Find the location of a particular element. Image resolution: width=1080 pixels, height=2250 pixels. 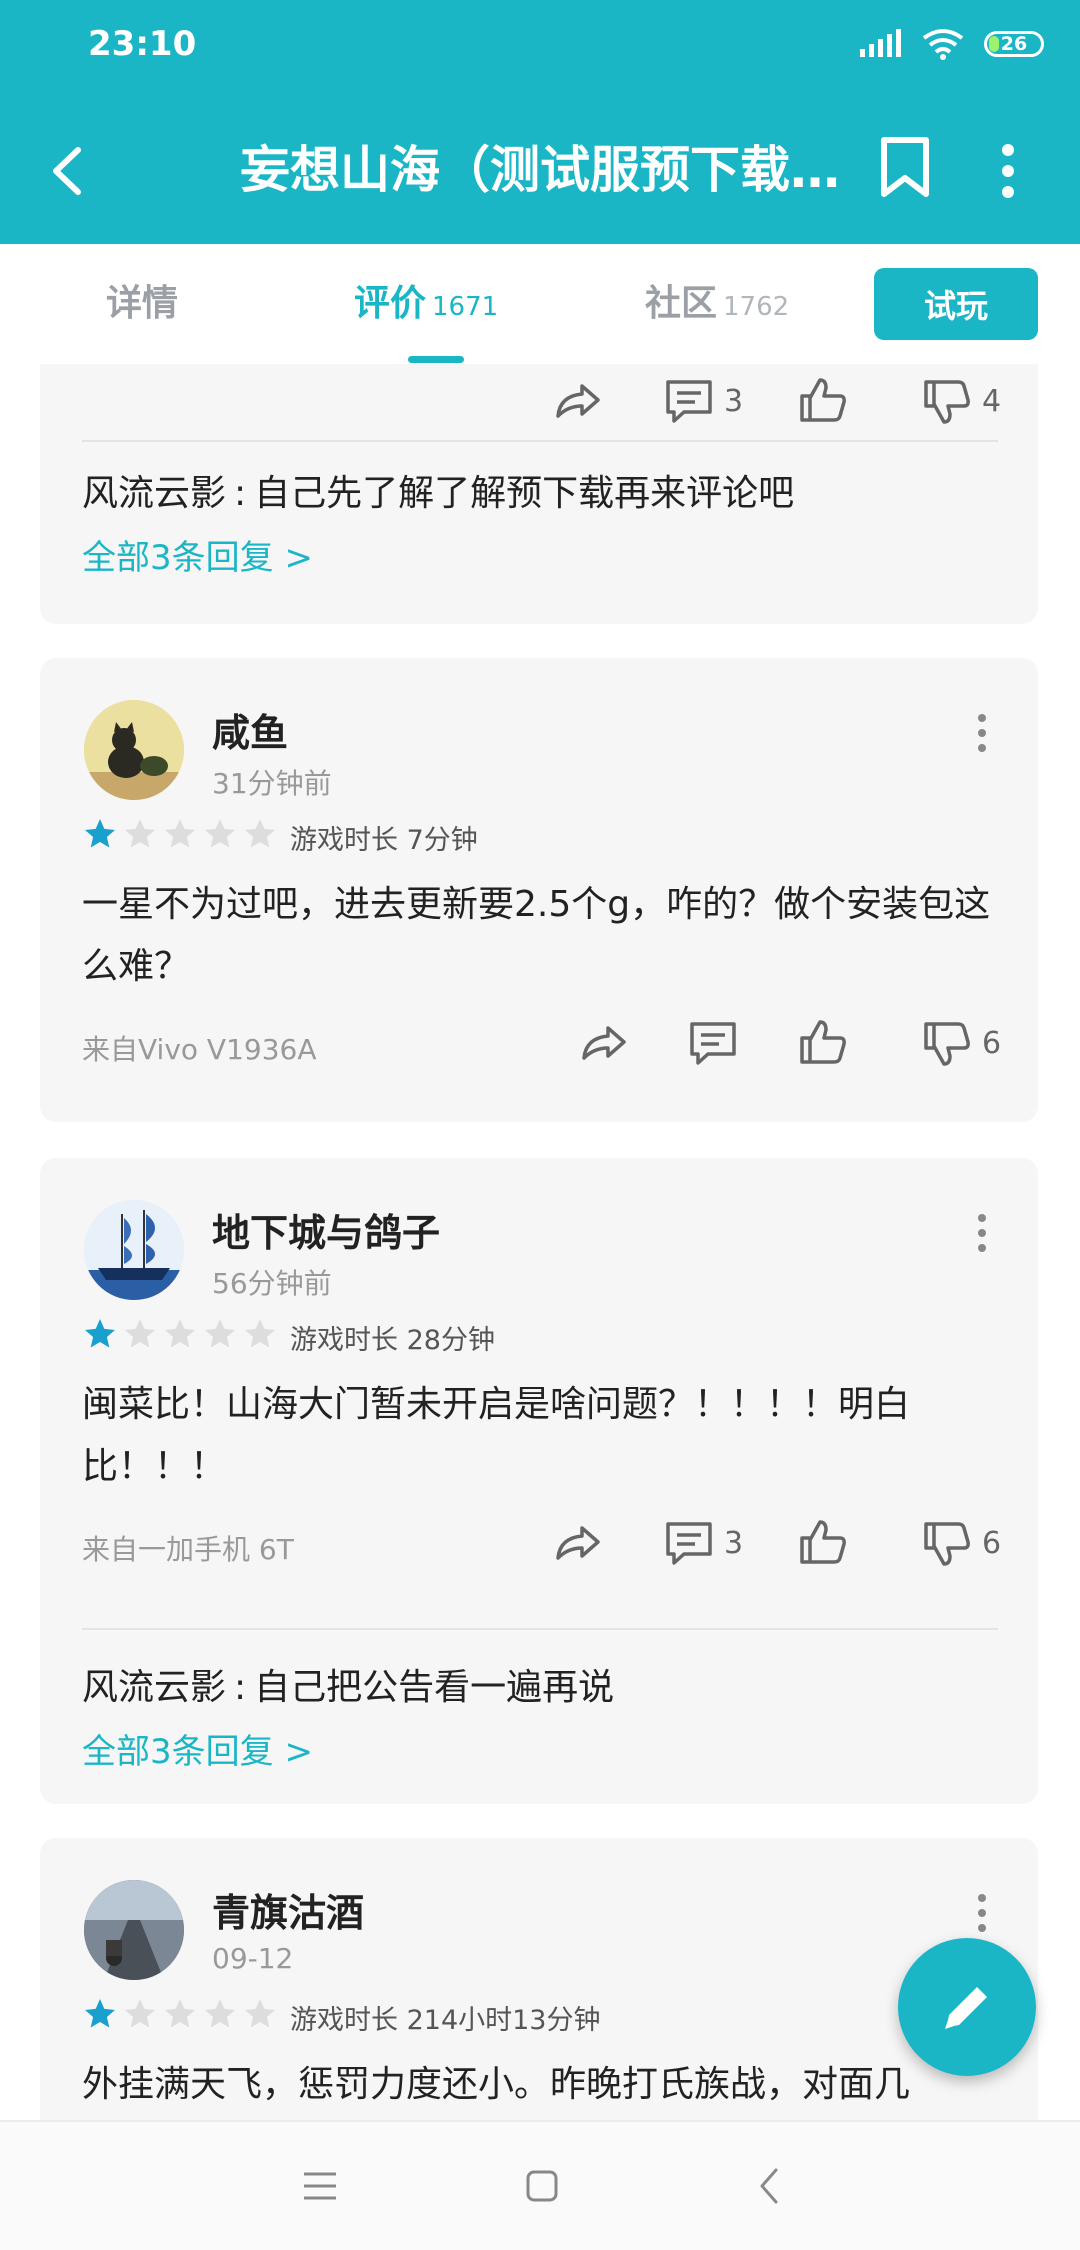

nav-home-button is located at coordinates (542, 2186).